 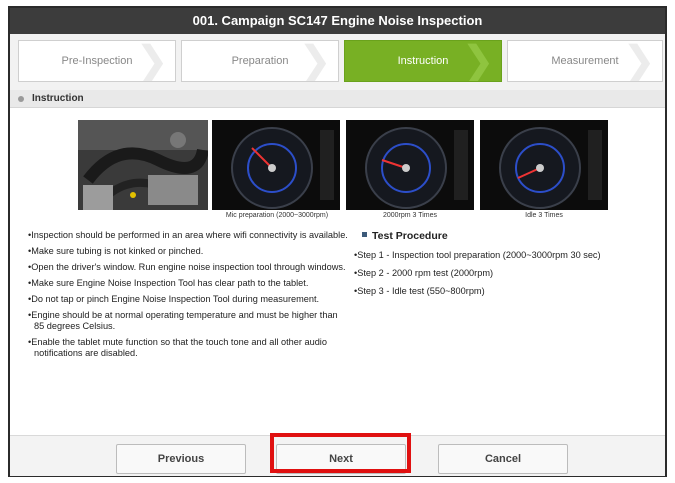 What do you see at coordinates (58, 98) in the screenshot?
I see `section-title: Instruction` at bounding box center [58, 98].